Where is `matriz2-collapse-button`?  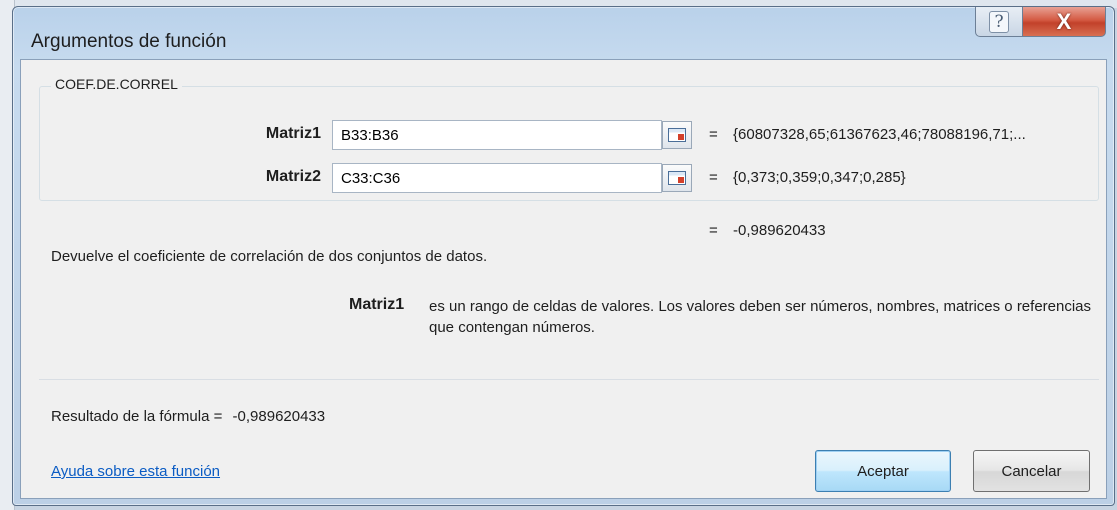 matriz2-collapse-button is located at coordinates (677, 178).